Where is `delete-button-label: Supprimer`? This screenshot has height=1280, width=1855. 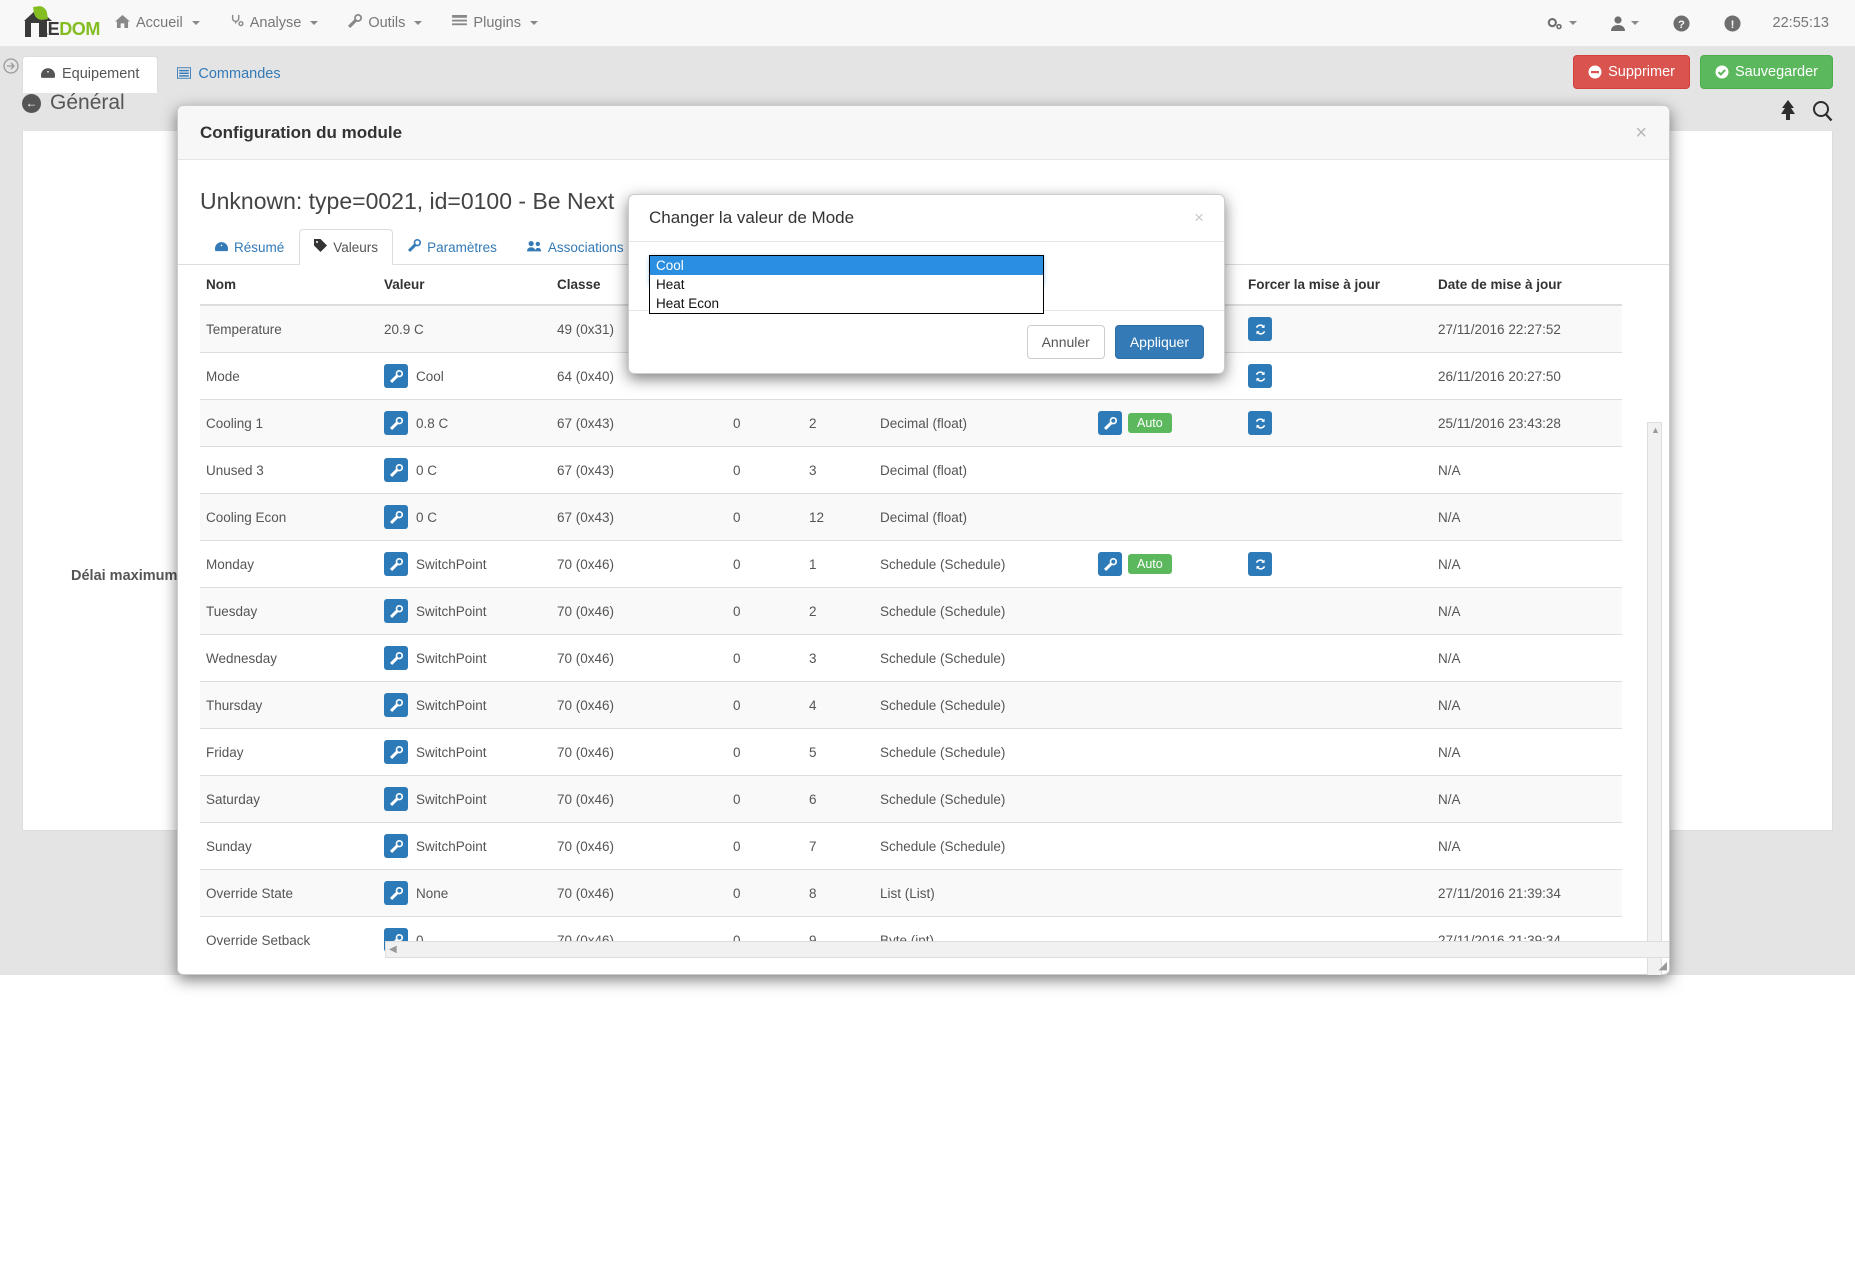 delete-button-label: Supprimer is located at coordinates (1641, 72).